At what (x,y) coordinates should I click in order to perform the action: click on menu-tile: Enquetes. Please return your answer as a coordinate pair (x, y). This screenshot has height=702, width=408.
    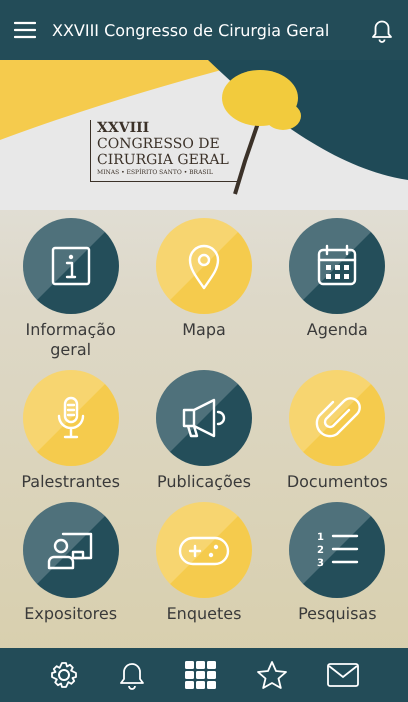
    Looking at the image, I should click on (204, 563).